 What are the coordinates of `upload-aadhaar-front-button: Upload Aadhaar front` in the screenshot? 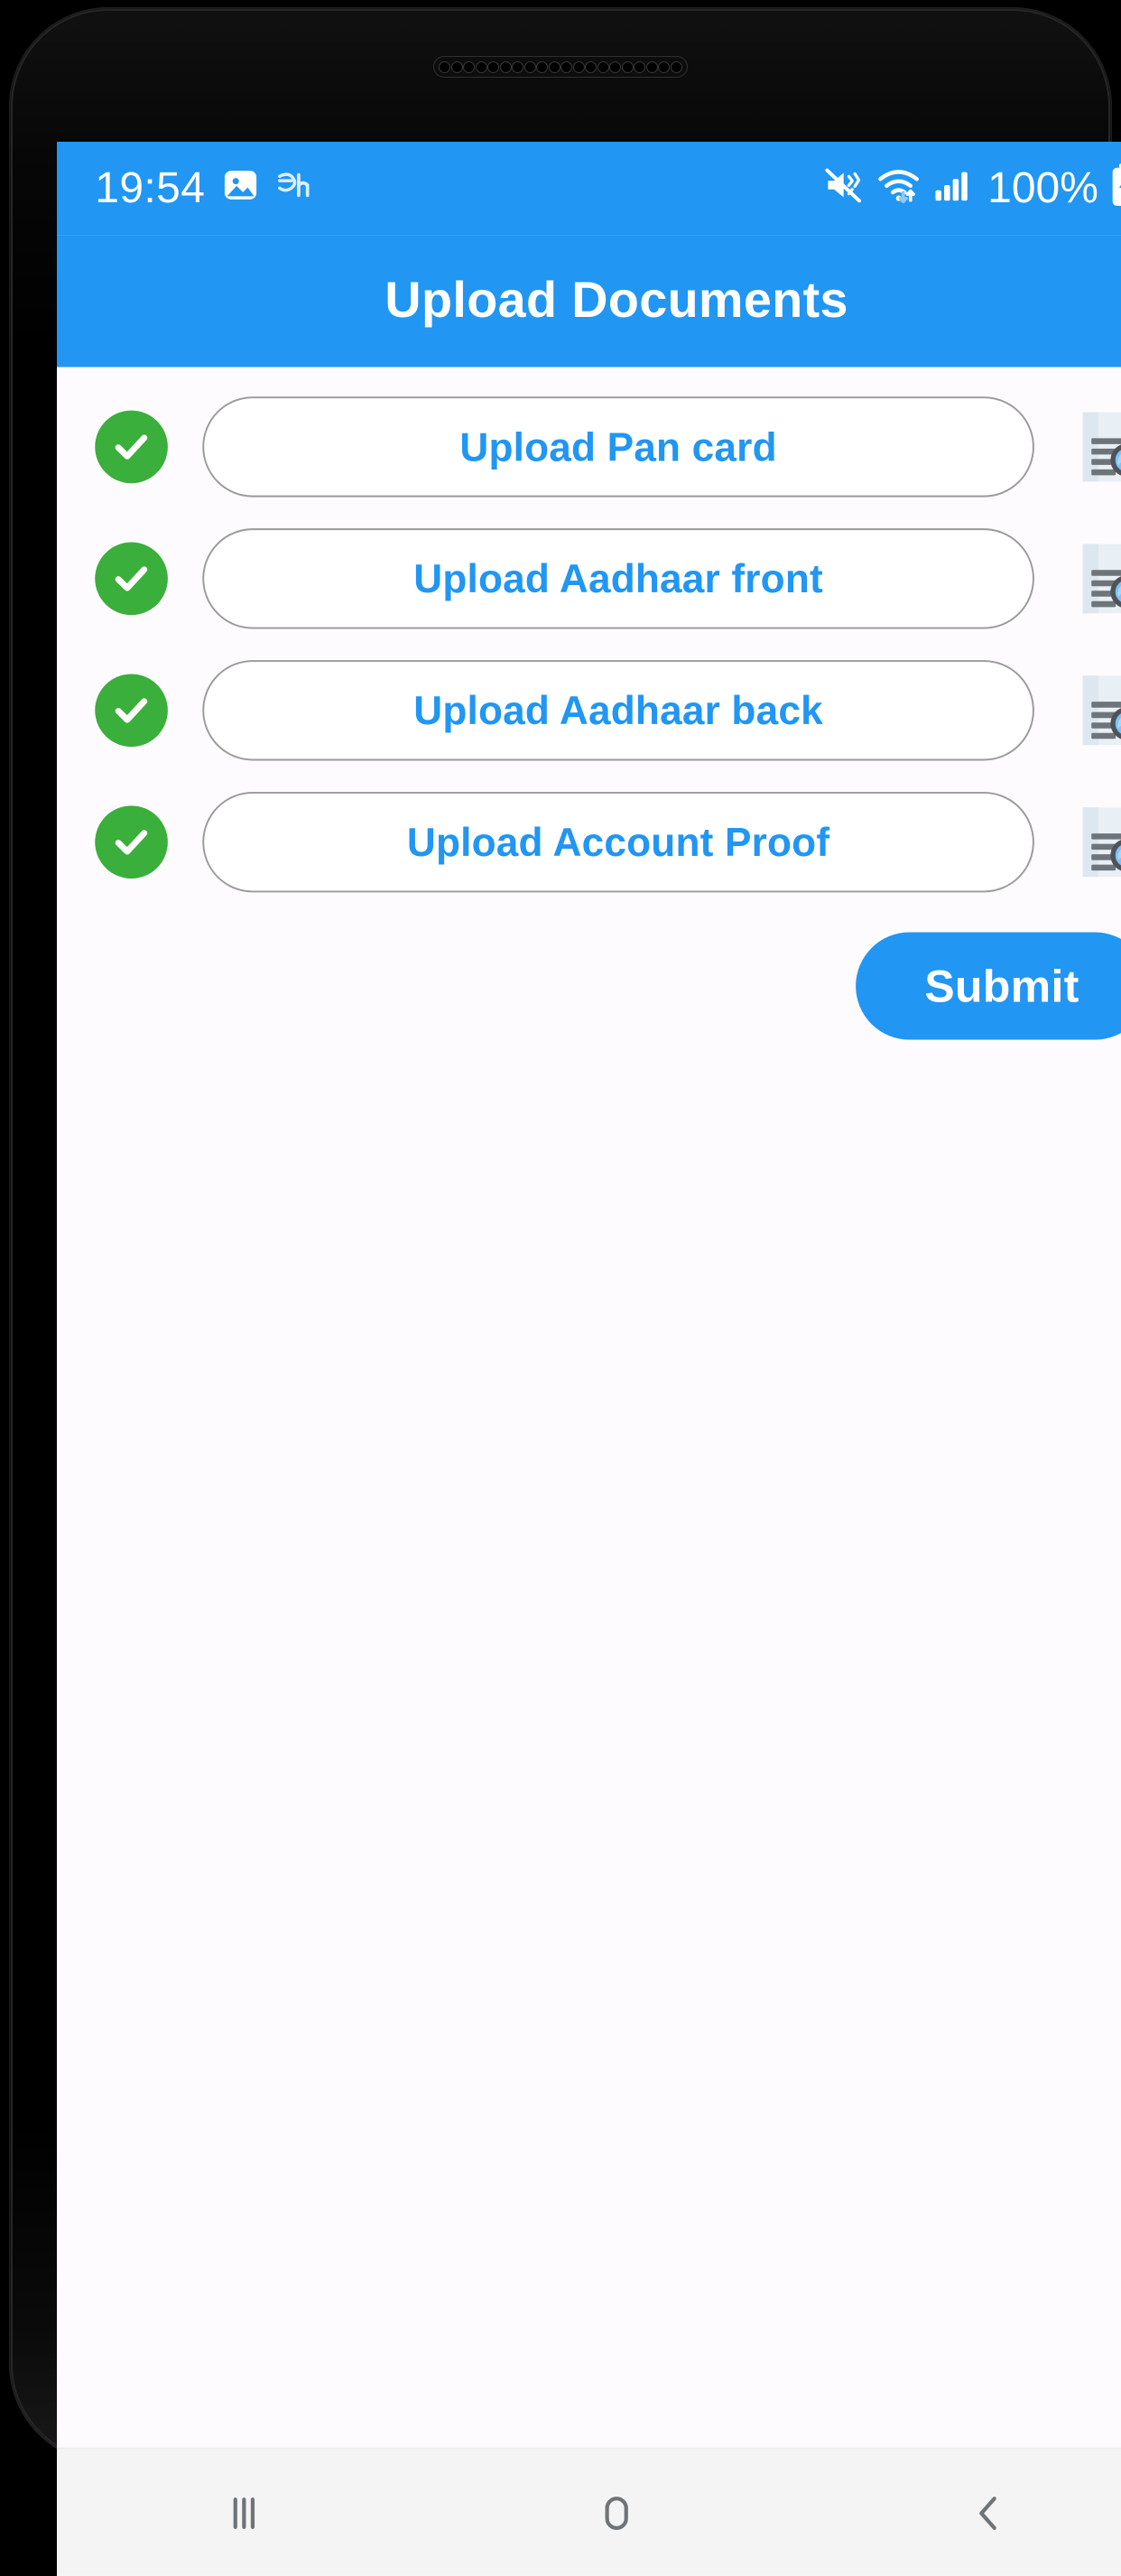 It's located at (619, 578).